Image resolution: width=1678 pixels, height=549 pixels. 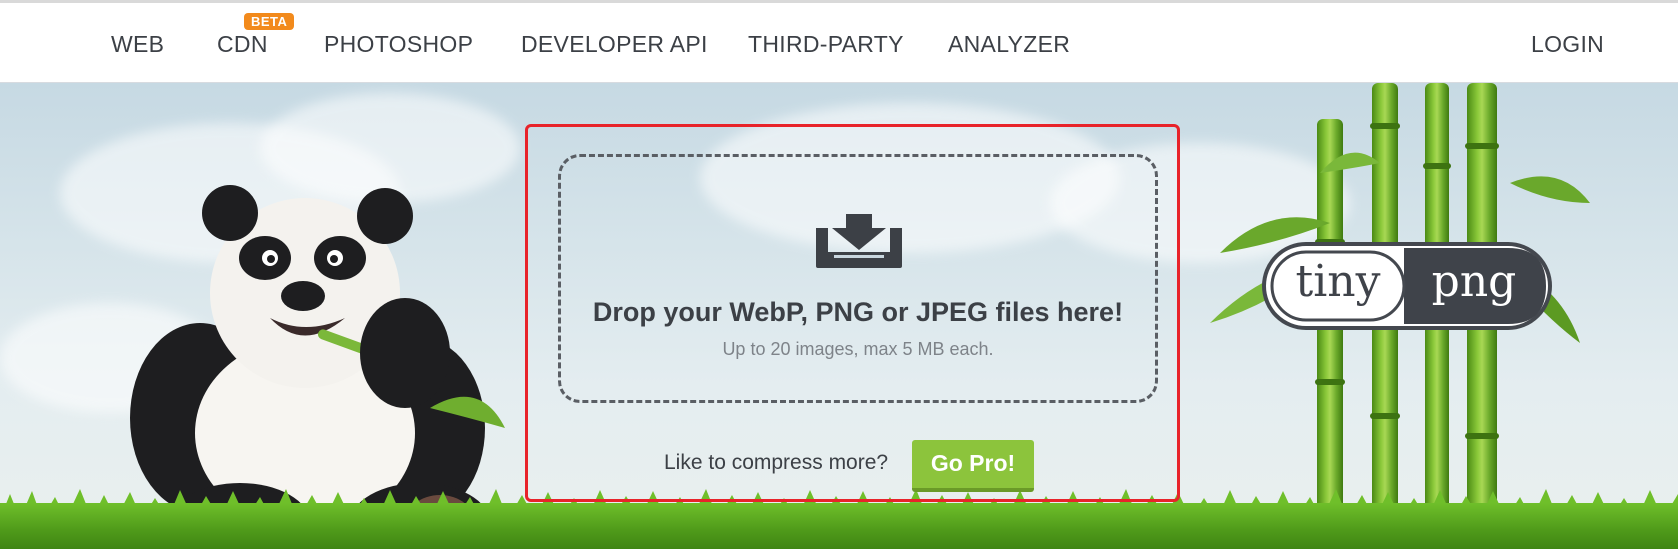 I want to click on nav-item-third-party: THIRD-PARTY, so click(x=826, y=44).